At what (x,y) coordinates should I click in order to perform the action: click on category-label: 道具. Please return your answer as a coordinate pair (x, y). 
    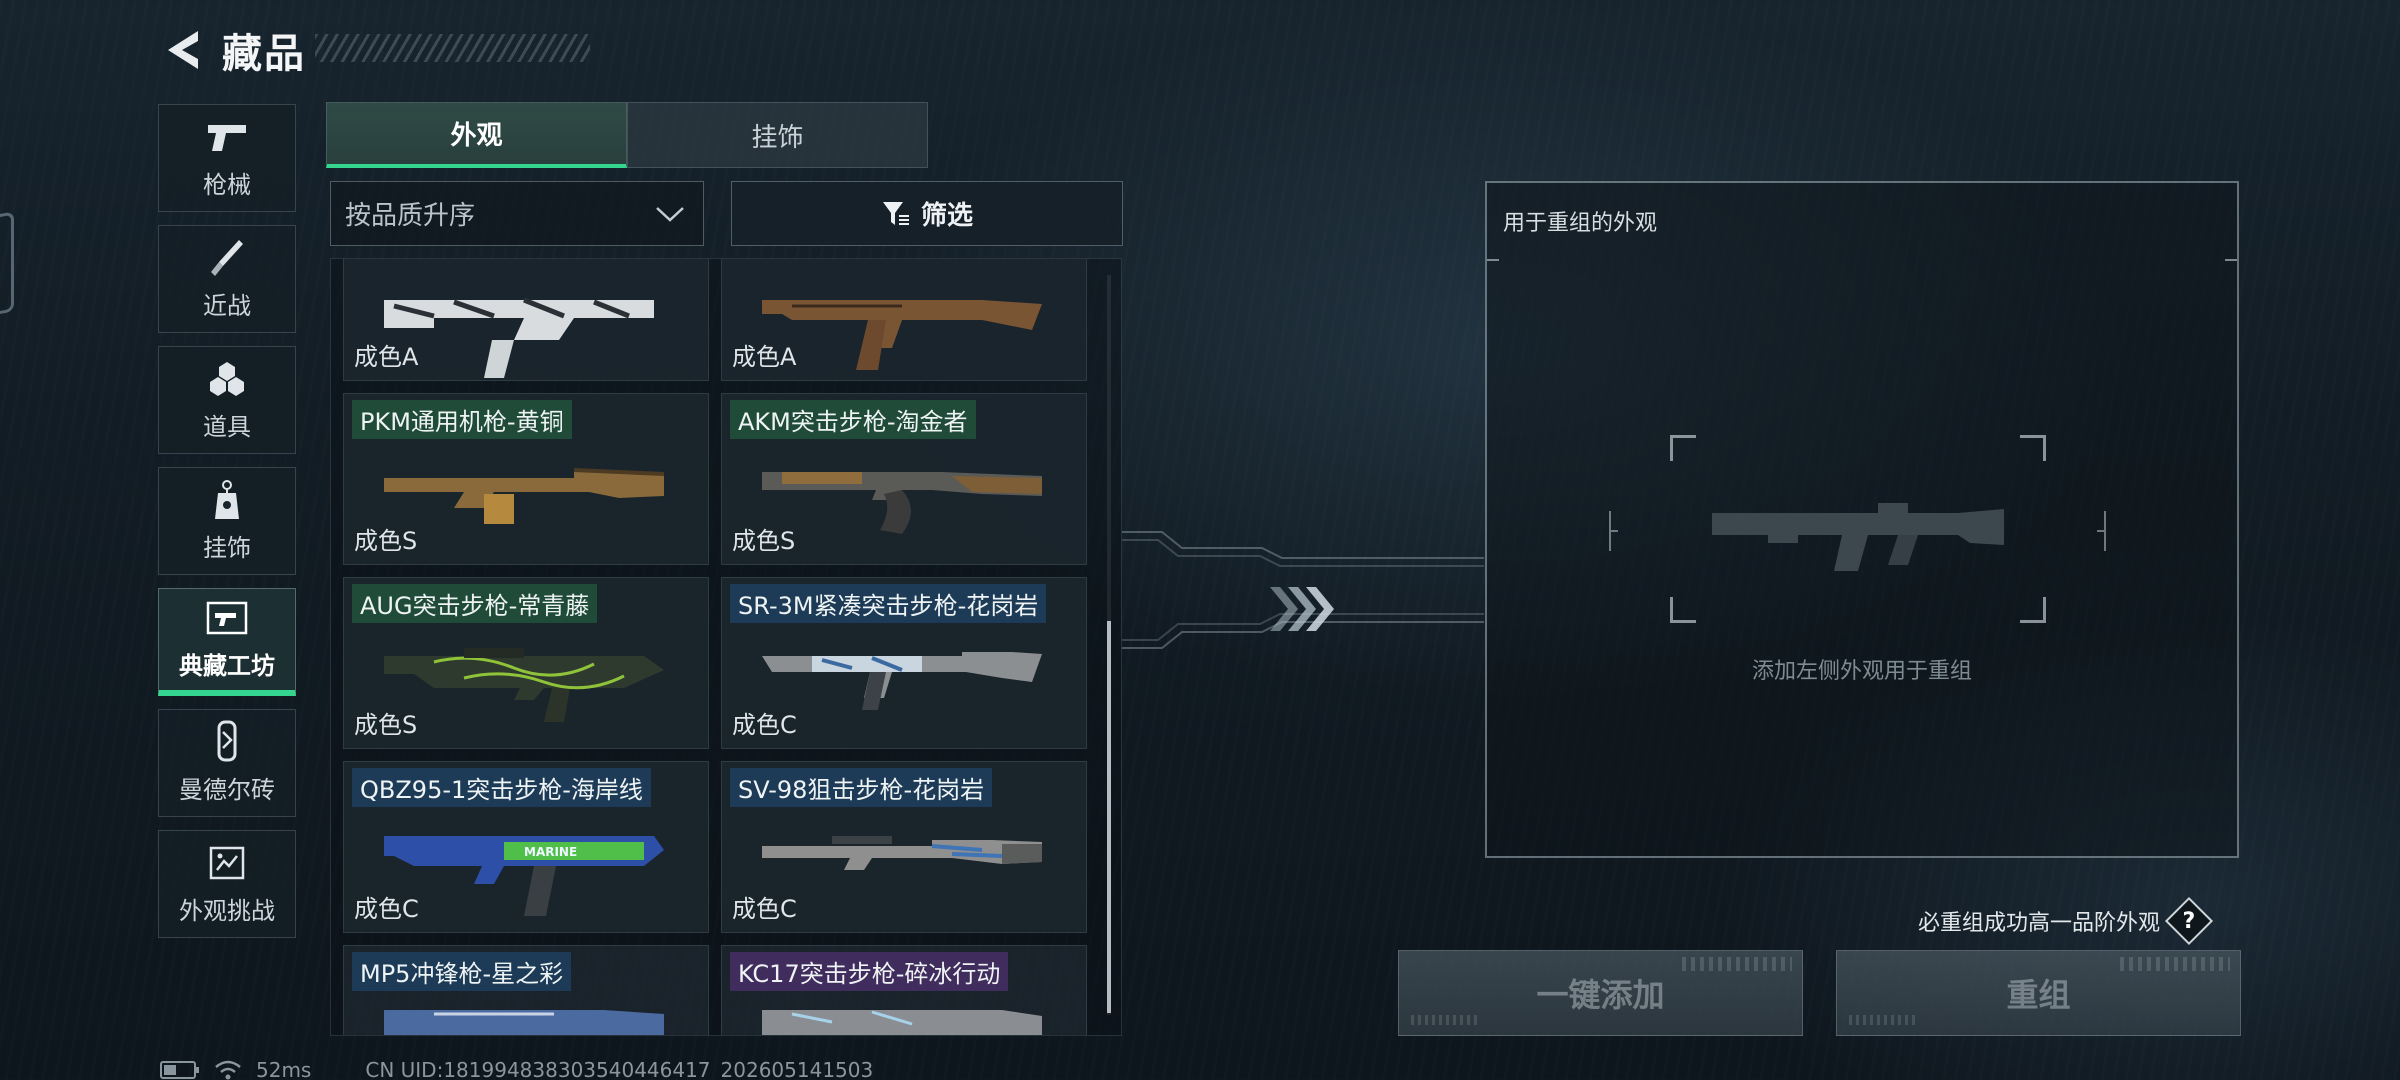
    Looking at the image, I should click on (227, 426).